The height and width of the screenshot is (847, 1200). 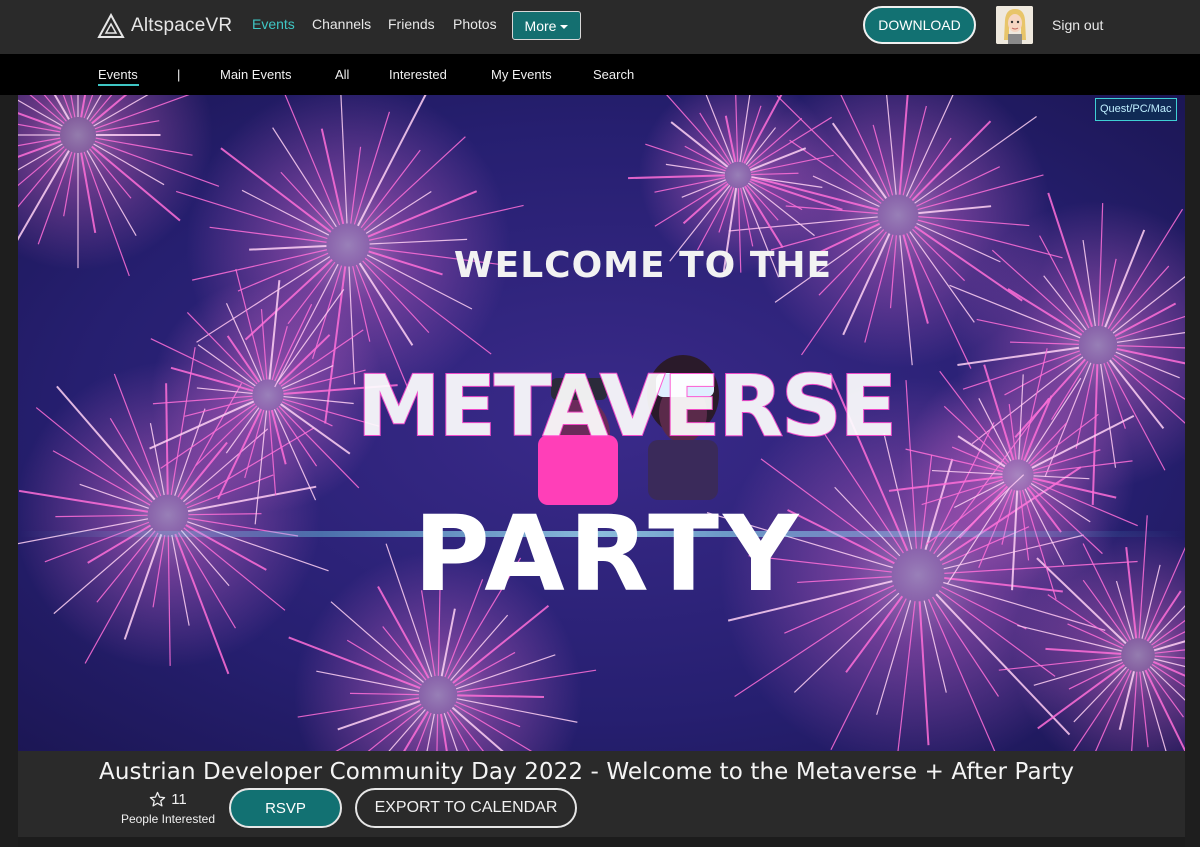 I want to click on user-avatar, so click(x=1014, y=25).